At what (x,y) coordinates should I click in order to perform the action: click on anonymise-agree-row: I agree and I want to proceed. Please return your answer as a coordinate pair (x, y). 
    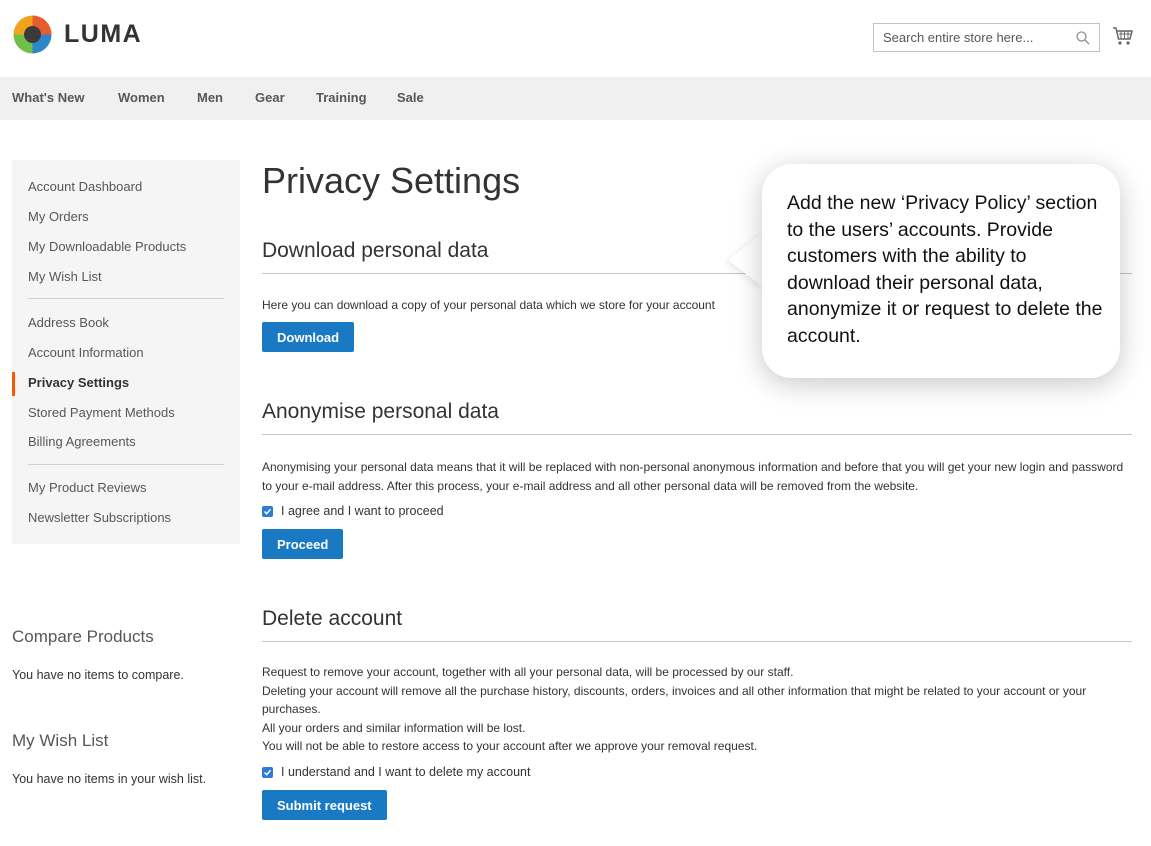
    Looking at the image, I should click on (353, 511).